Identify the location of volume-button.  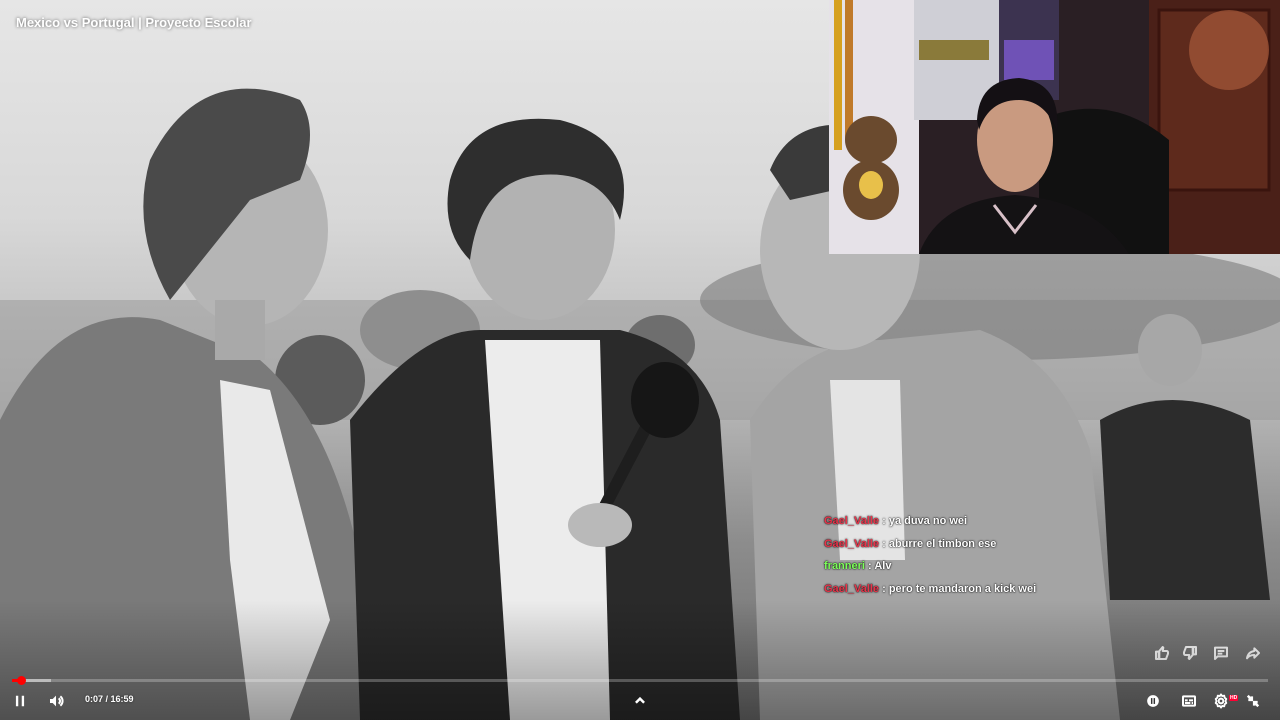
(56, 701).